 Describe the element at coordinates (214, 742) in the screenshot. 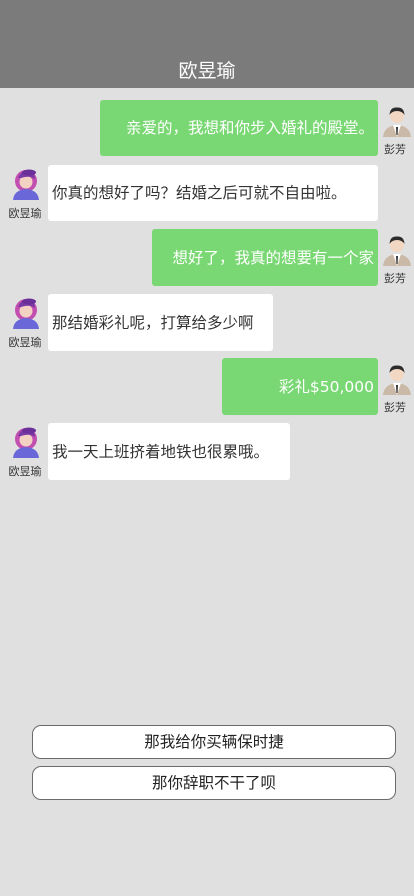

I see `reply-choice-button: 那我给你买辆保时捷` at that location.